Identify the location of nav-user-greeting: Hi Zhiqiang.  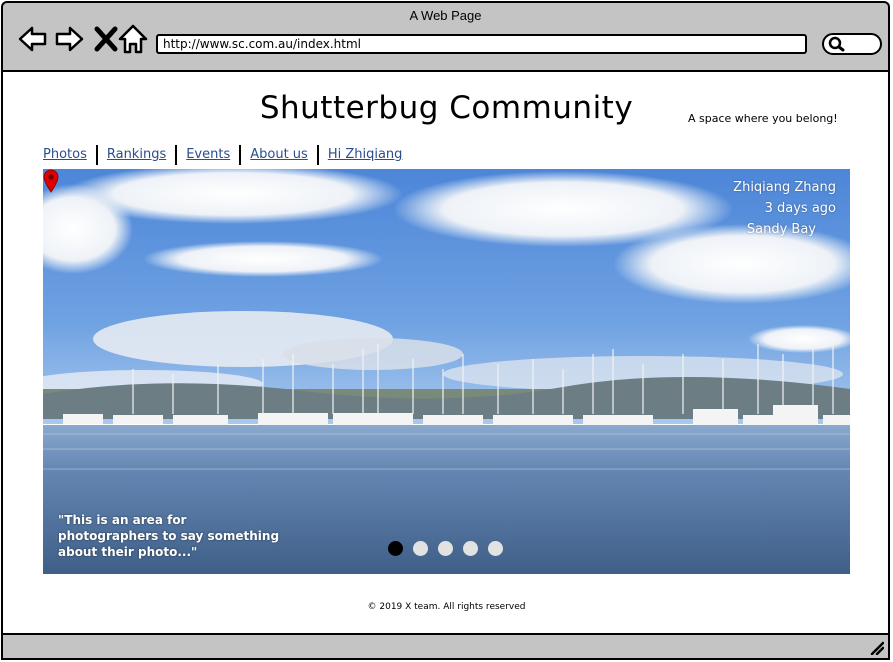
(365, 155).